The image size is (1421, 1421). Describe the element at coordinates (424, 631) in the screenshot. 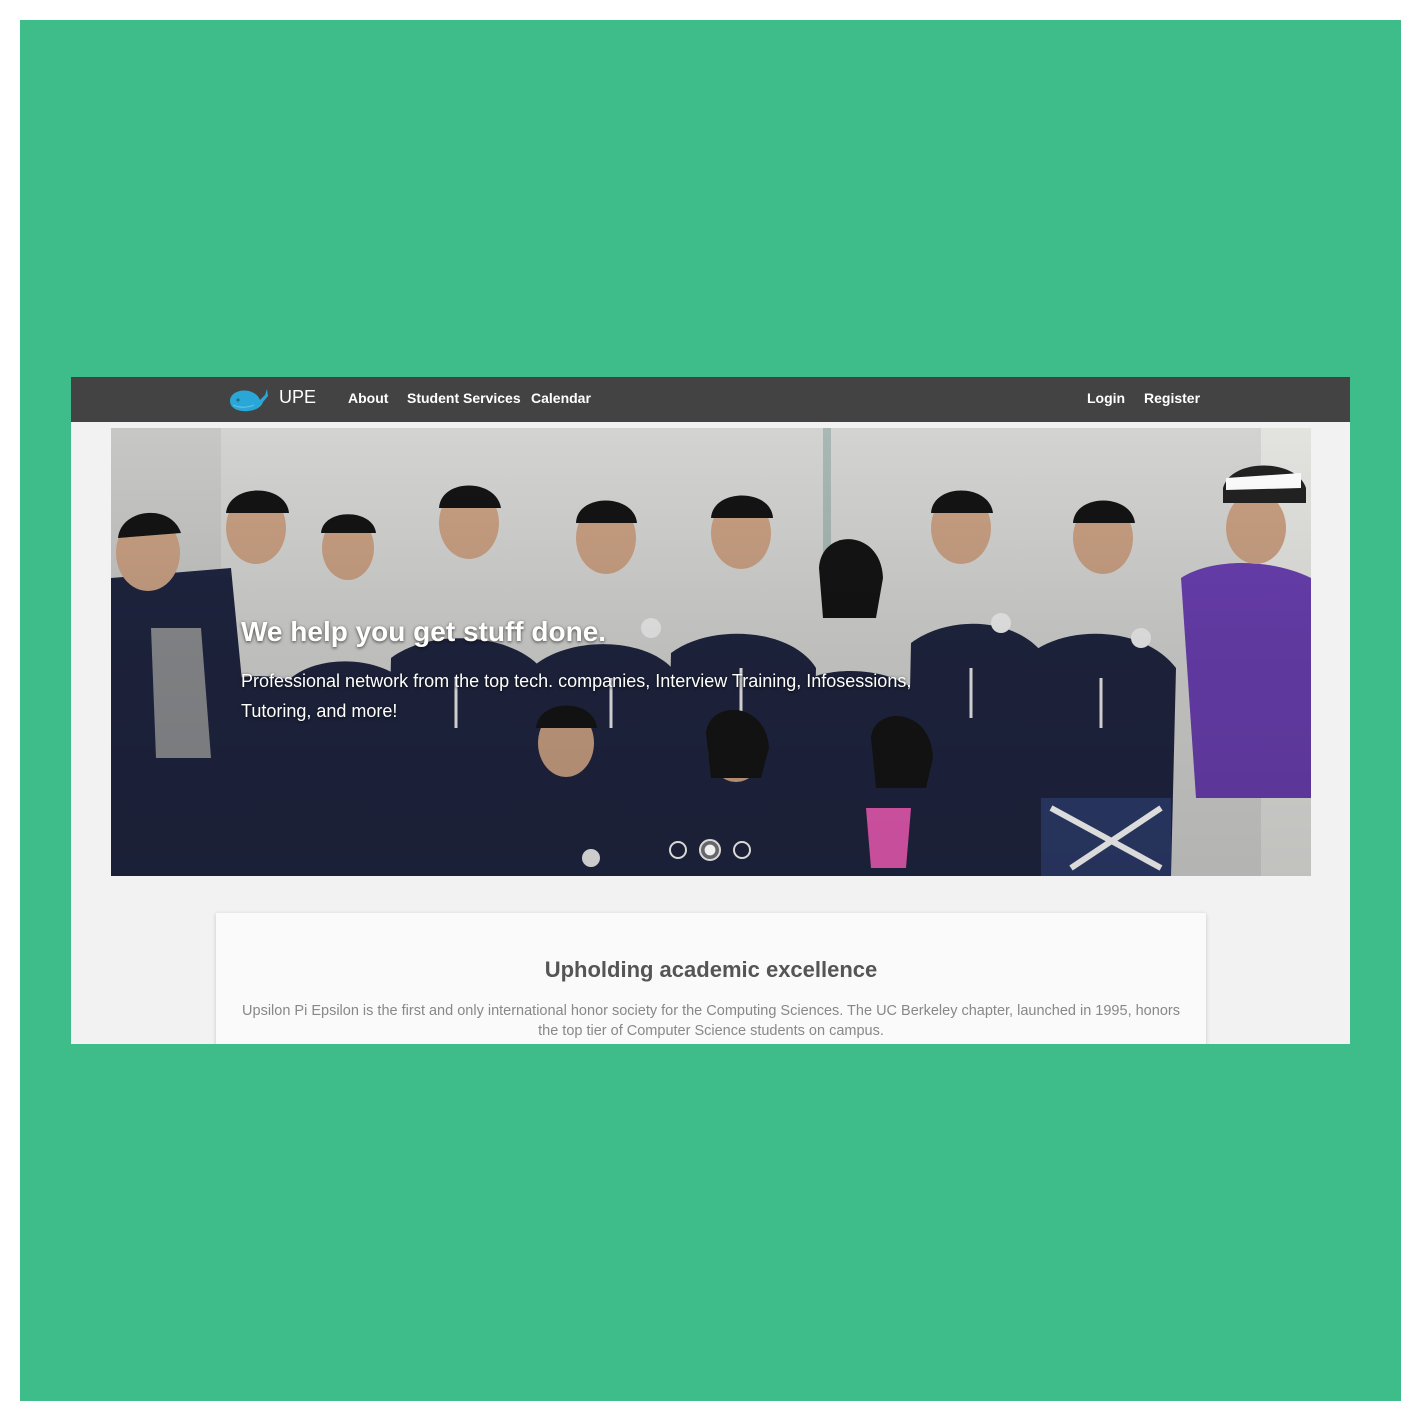

I see `hero-headline: We help you get stuff done.` at that location.